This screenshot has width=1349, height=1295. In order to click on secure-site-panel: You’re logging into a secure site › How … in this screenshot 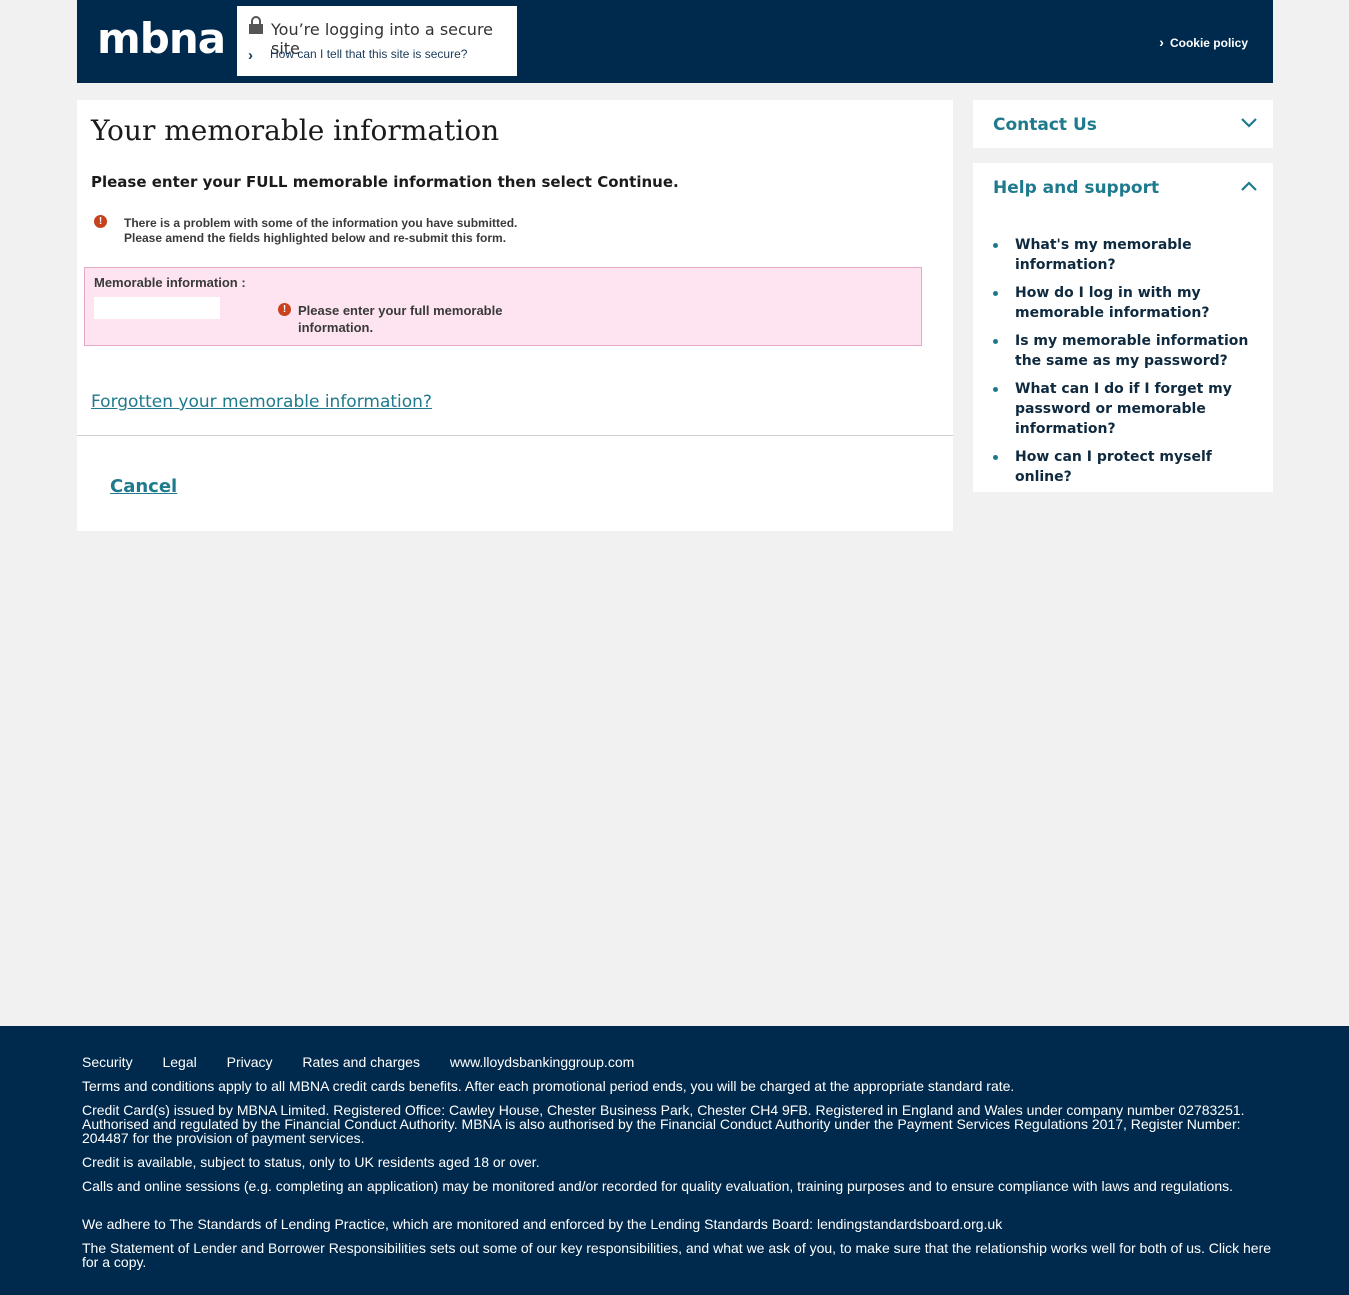, I will do `click(377, 41)`.